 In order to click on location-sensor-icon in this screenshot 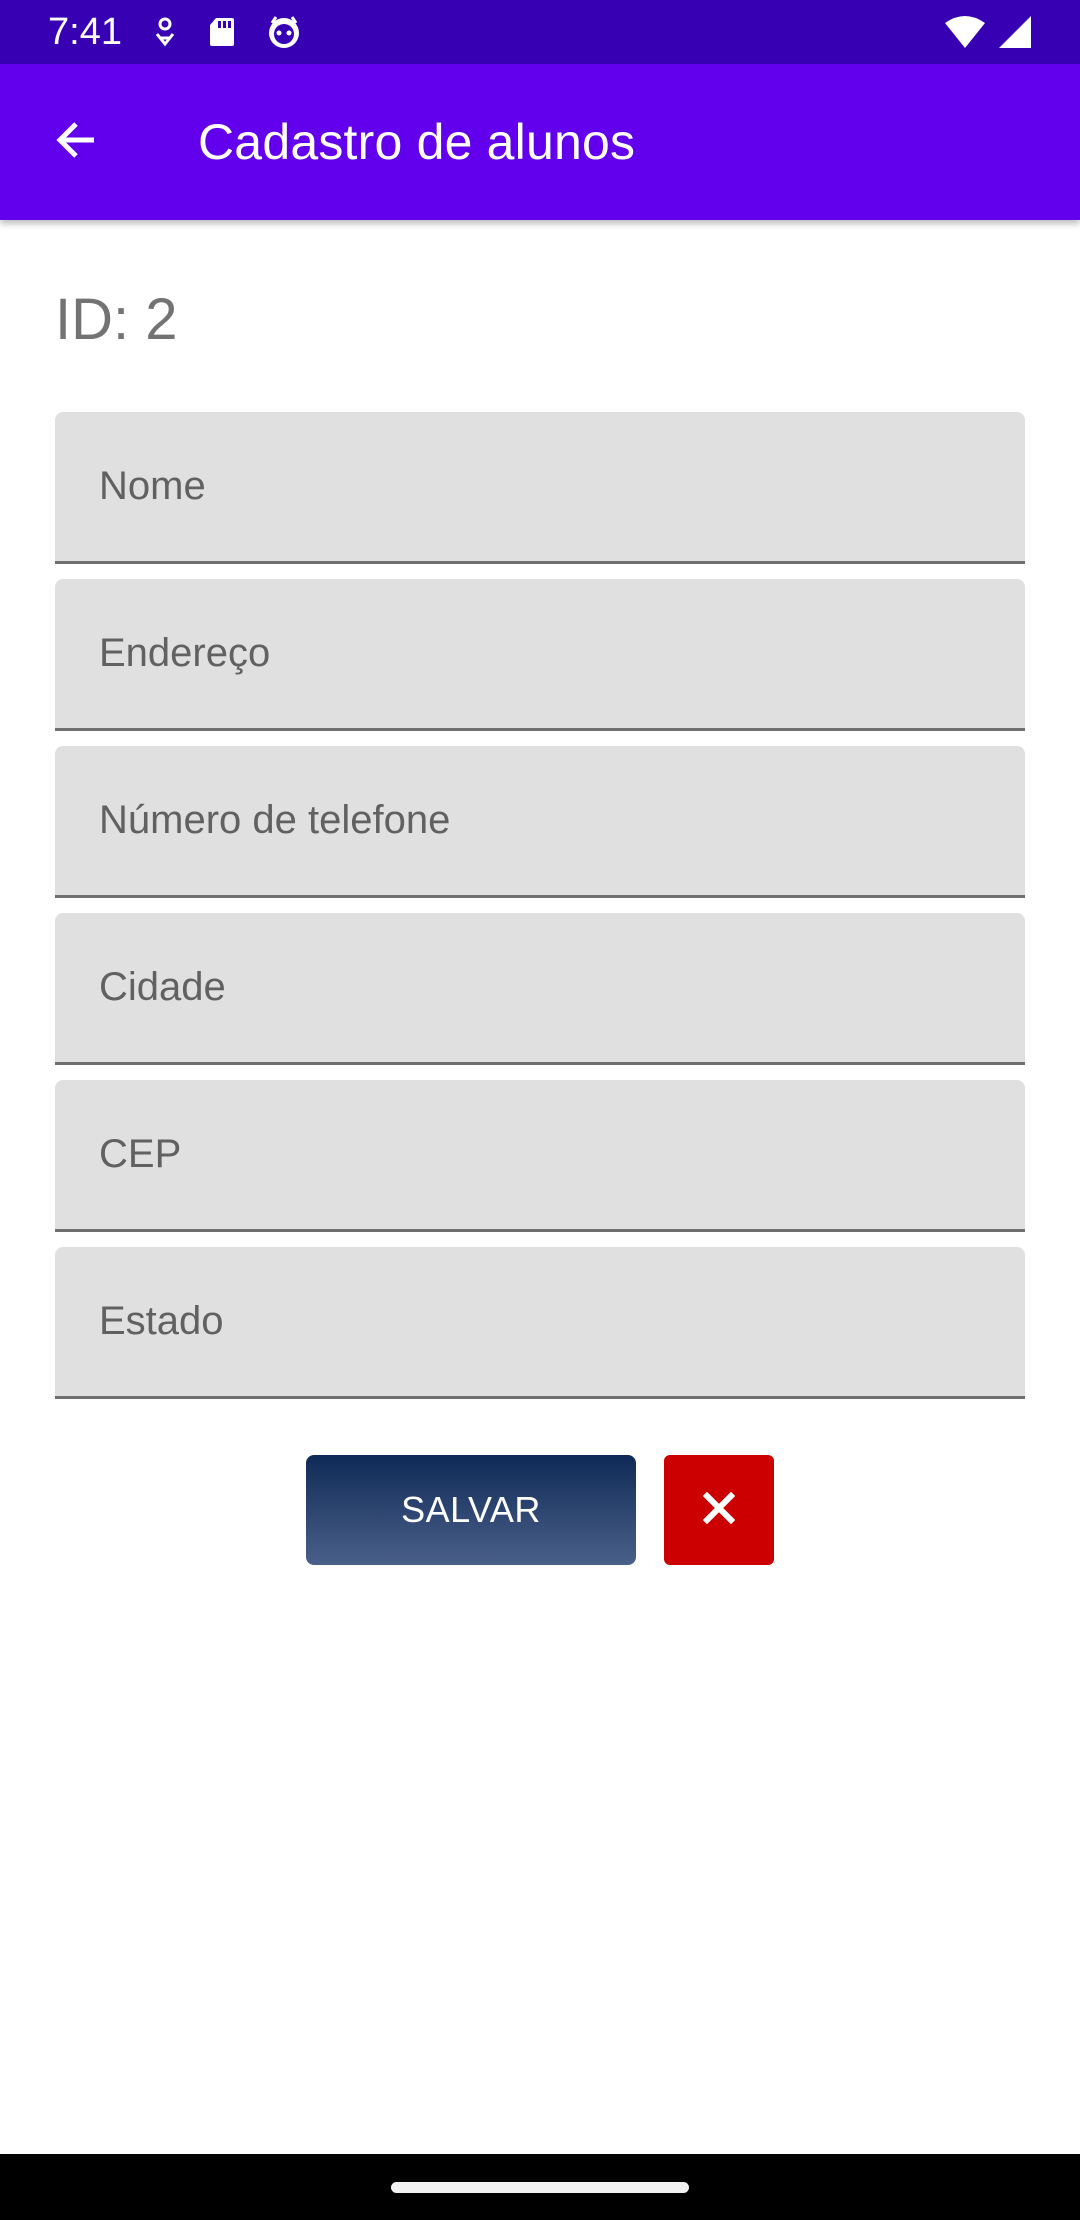, I will do `click(165, 32)`.